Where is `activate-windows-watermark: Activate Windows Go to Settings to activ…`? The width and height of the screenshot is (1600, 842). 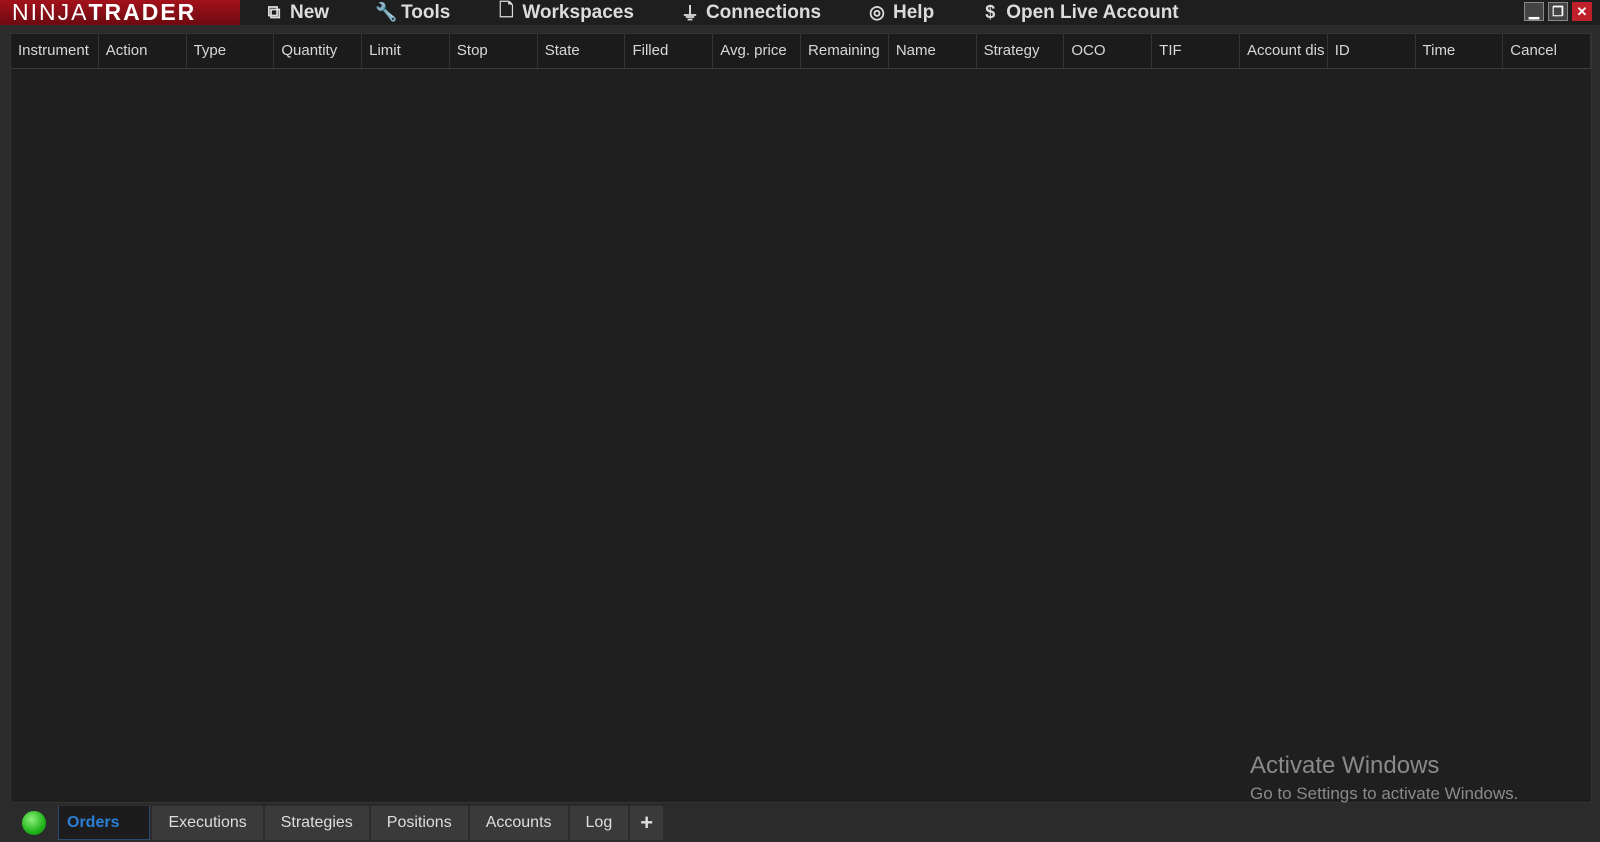 activate-windows-watermark: Activate Windows Go to Settings to activ… is located at coordinates (1384, 778).